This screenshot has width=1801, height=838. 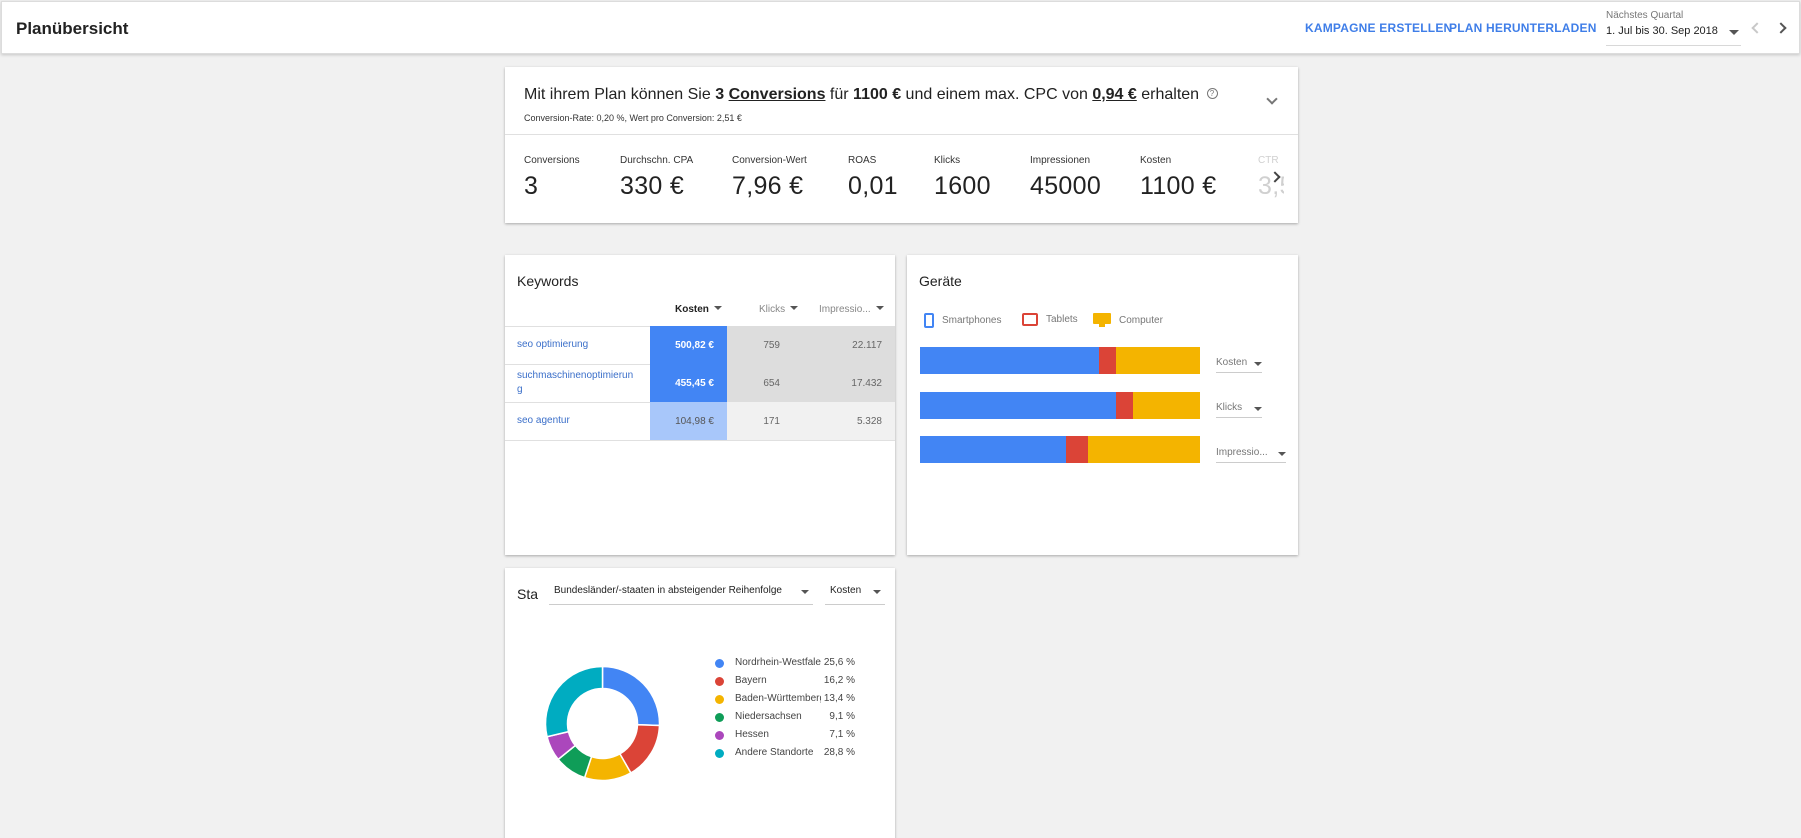 I want to click on legend-computer: Computer, so click(x=1128, y=320).